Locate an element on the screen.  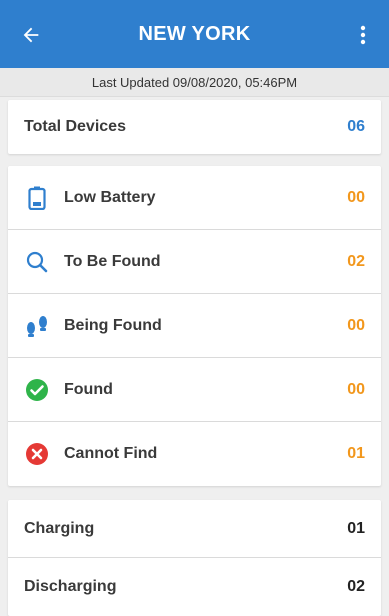
last-updated-text: Last Updated 09/08/2020, 05:46PM is located at coordinates (194, 82).